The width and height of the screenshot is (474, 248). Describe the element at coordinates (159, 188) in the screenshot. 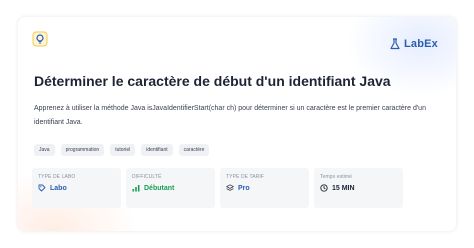

I see `stat-value: Débutant` at that location.